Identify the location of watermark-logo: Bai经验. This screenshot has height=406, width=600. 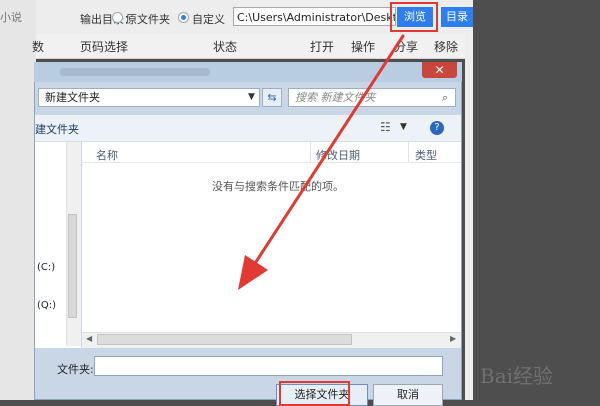
(517, 376).